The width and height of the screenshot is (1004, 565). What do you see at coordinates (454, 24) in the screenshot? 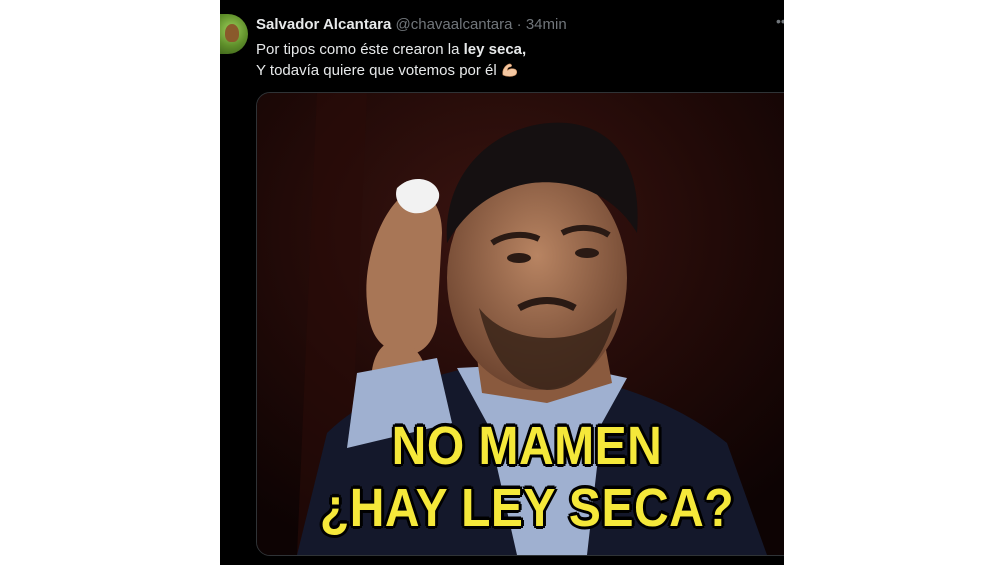
I see `author-handle: @chavaalcantara` at bounding box center [454, 24].